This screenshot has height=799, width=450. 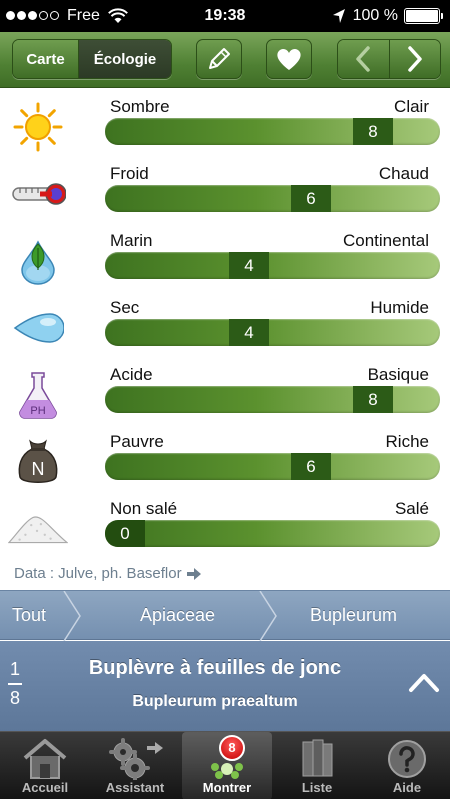 I want to click on breadcrumb-item-family: Apiaceae, so click(x=177, y=615).